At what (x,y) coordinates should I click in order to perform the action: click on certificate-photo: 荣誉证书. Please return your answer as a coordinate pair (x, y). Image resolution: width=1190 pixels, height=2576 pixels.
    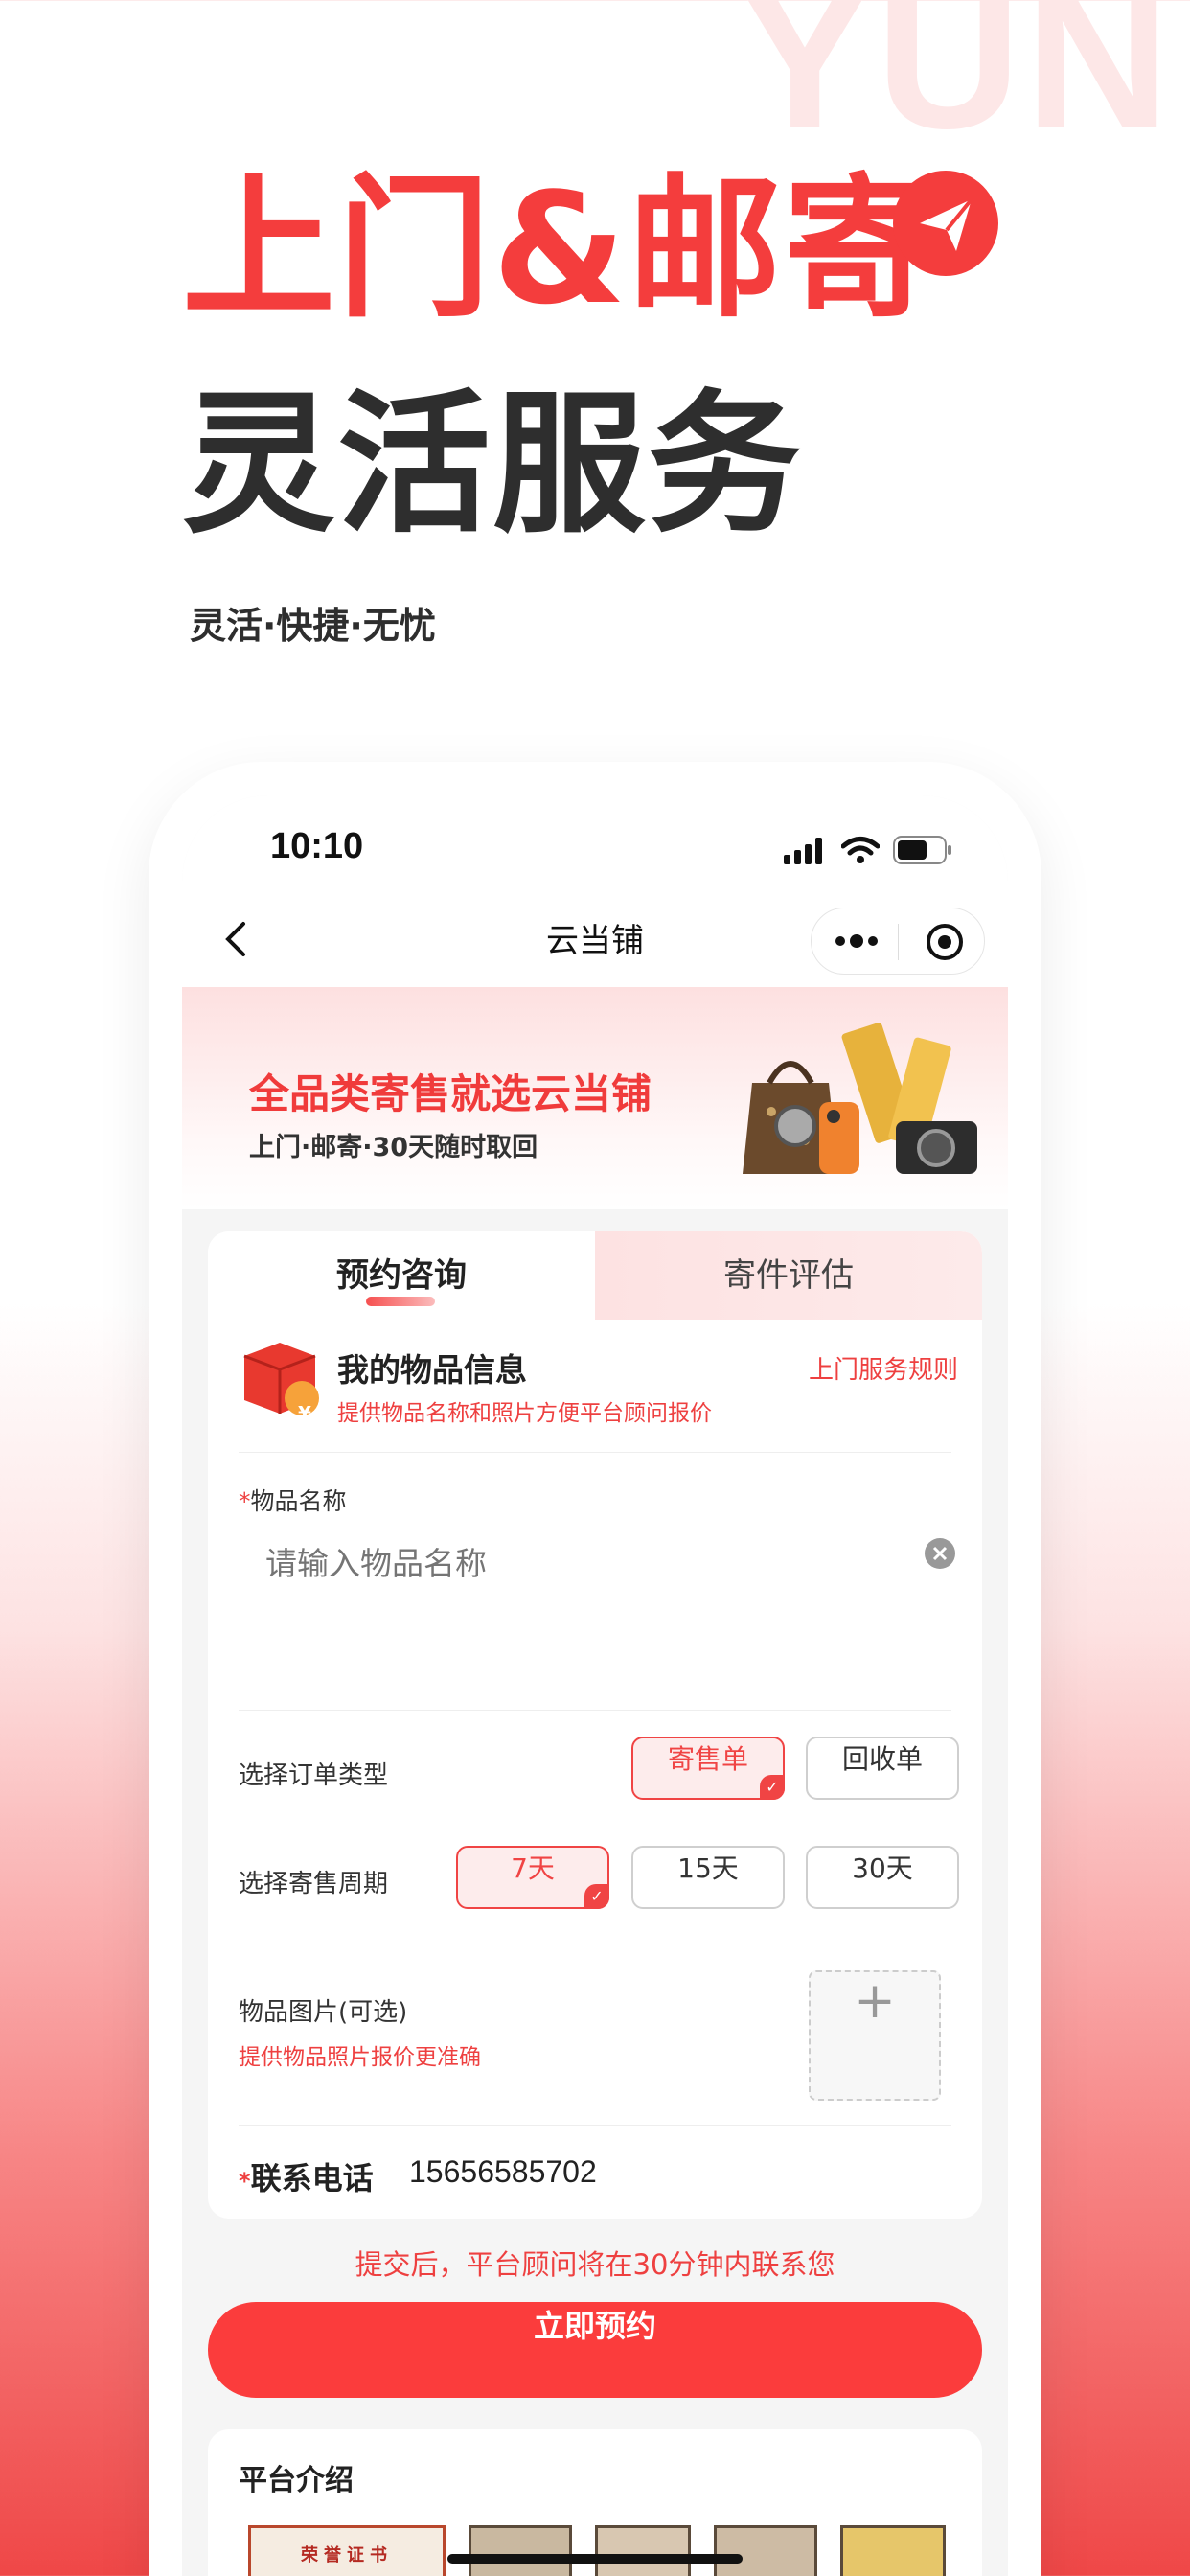
    Looking at the image, I should click on (347, 2550).